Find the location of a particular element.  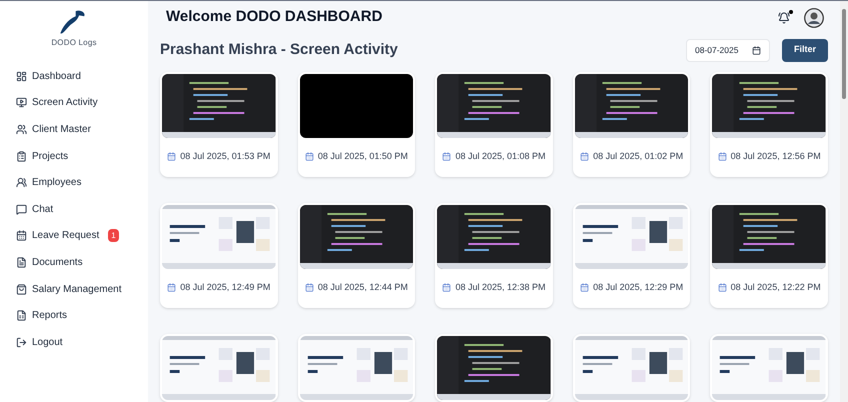

monitor-icon is located at coordinates (21, 102).